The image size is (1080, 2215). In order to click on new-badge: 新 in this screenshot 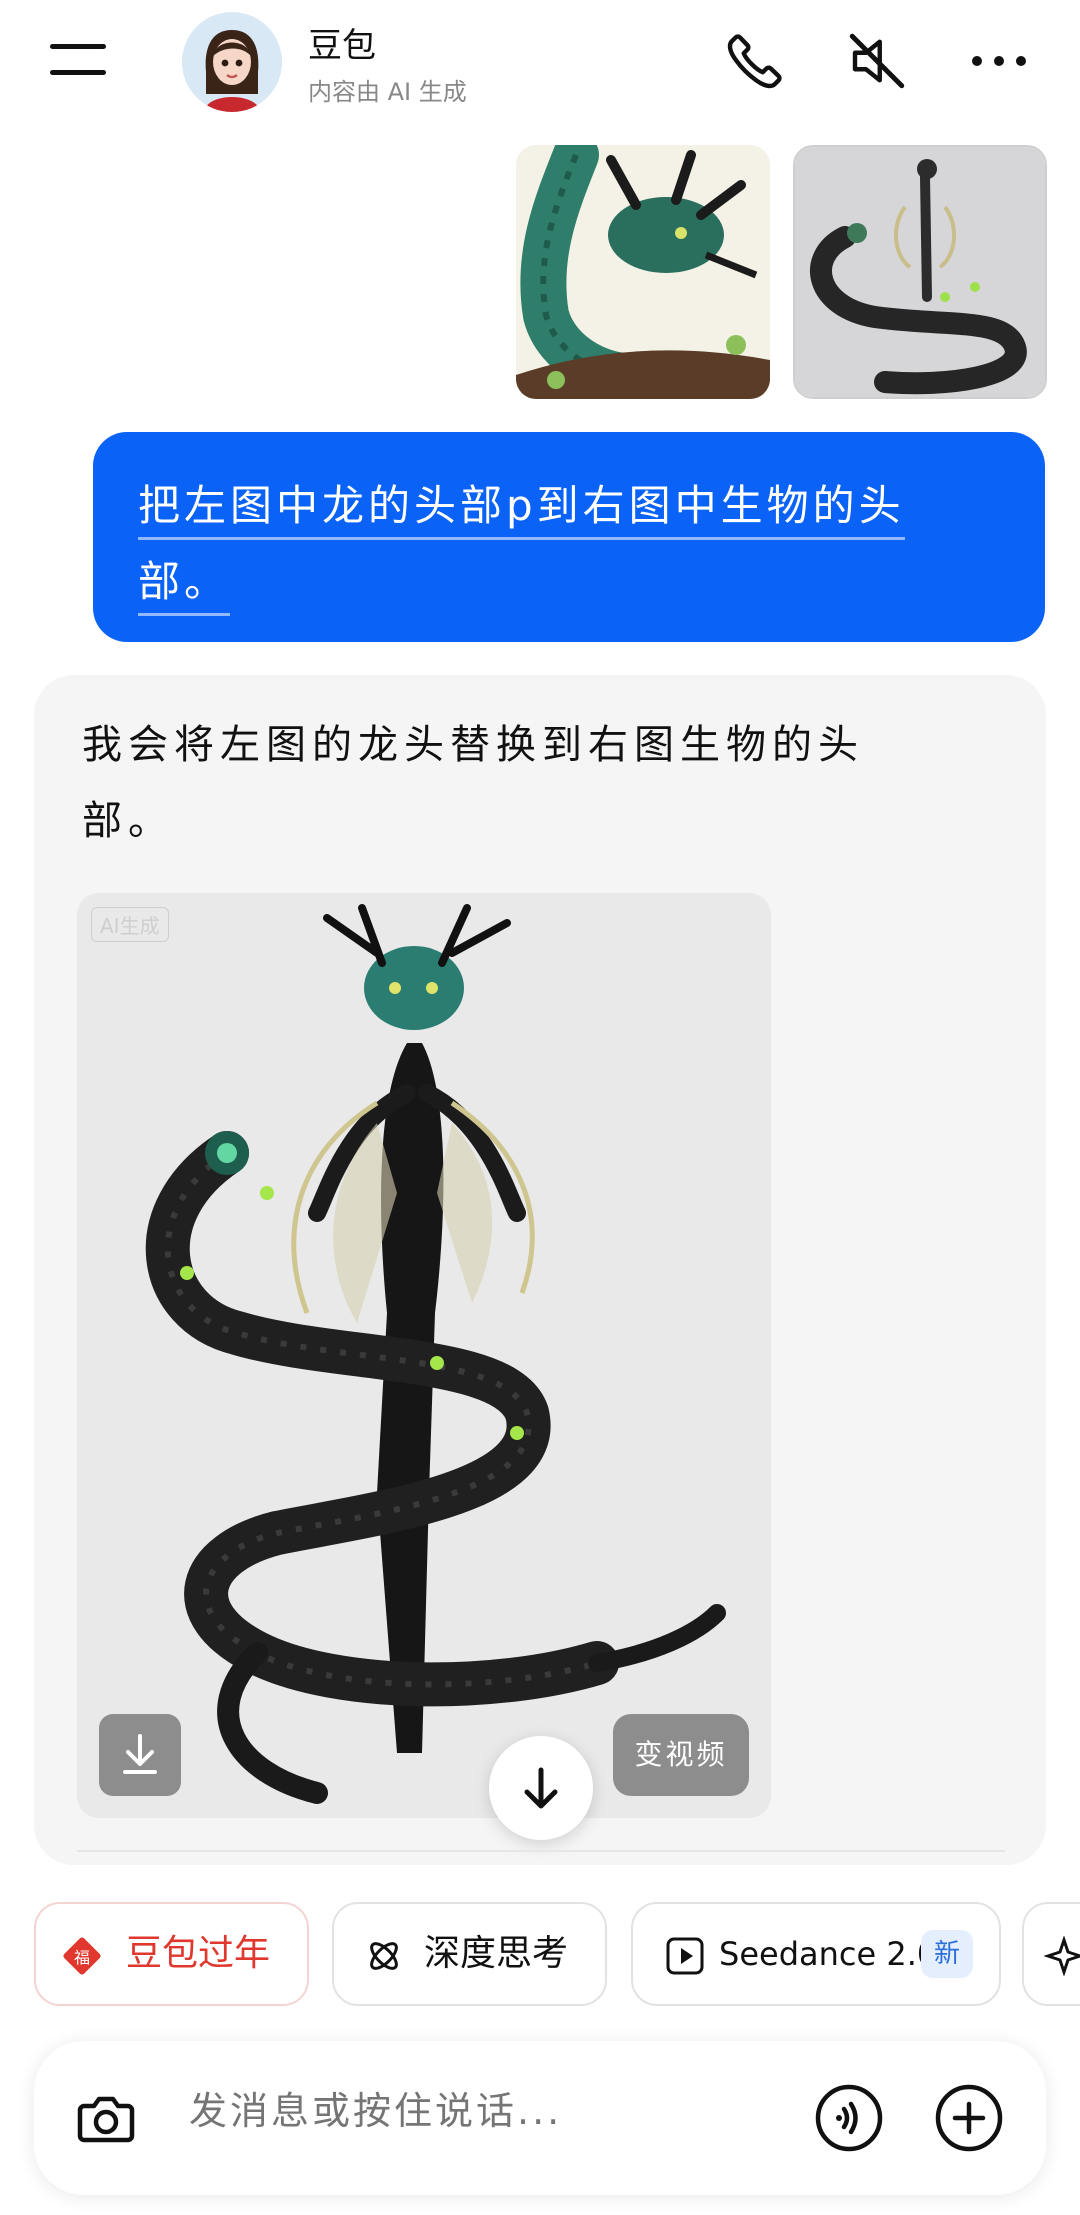, I will do `click(947, 1954)`.